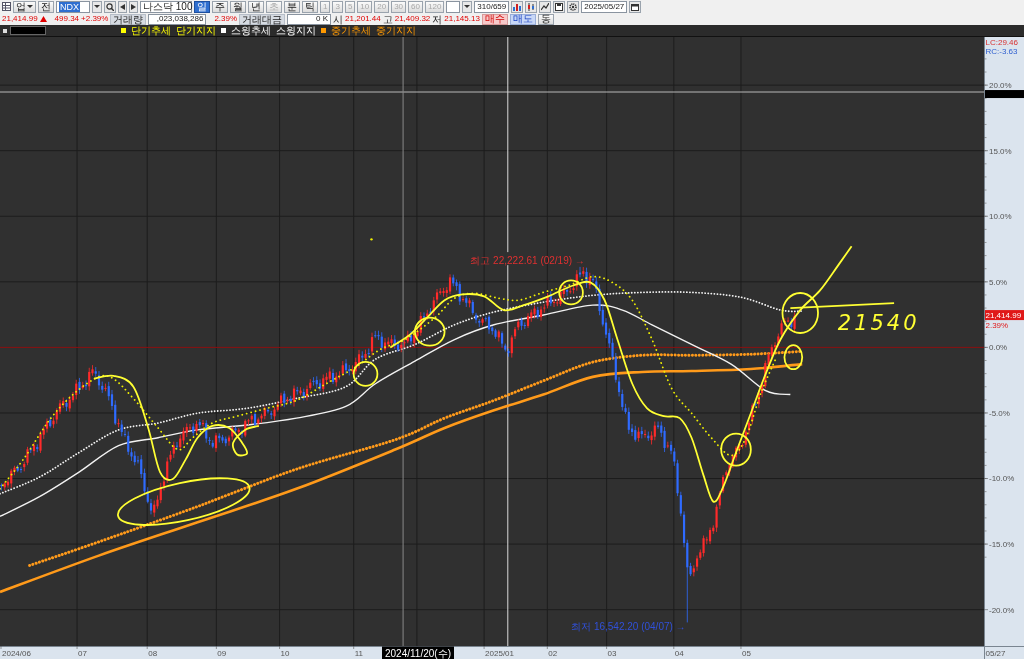 Image resolution: width=1024 pixels, height=659 pixels. What do you see at coordinates (43, 19) in the screenshot?
I see `up-triangle-icon` at bounding box center [43, 19].